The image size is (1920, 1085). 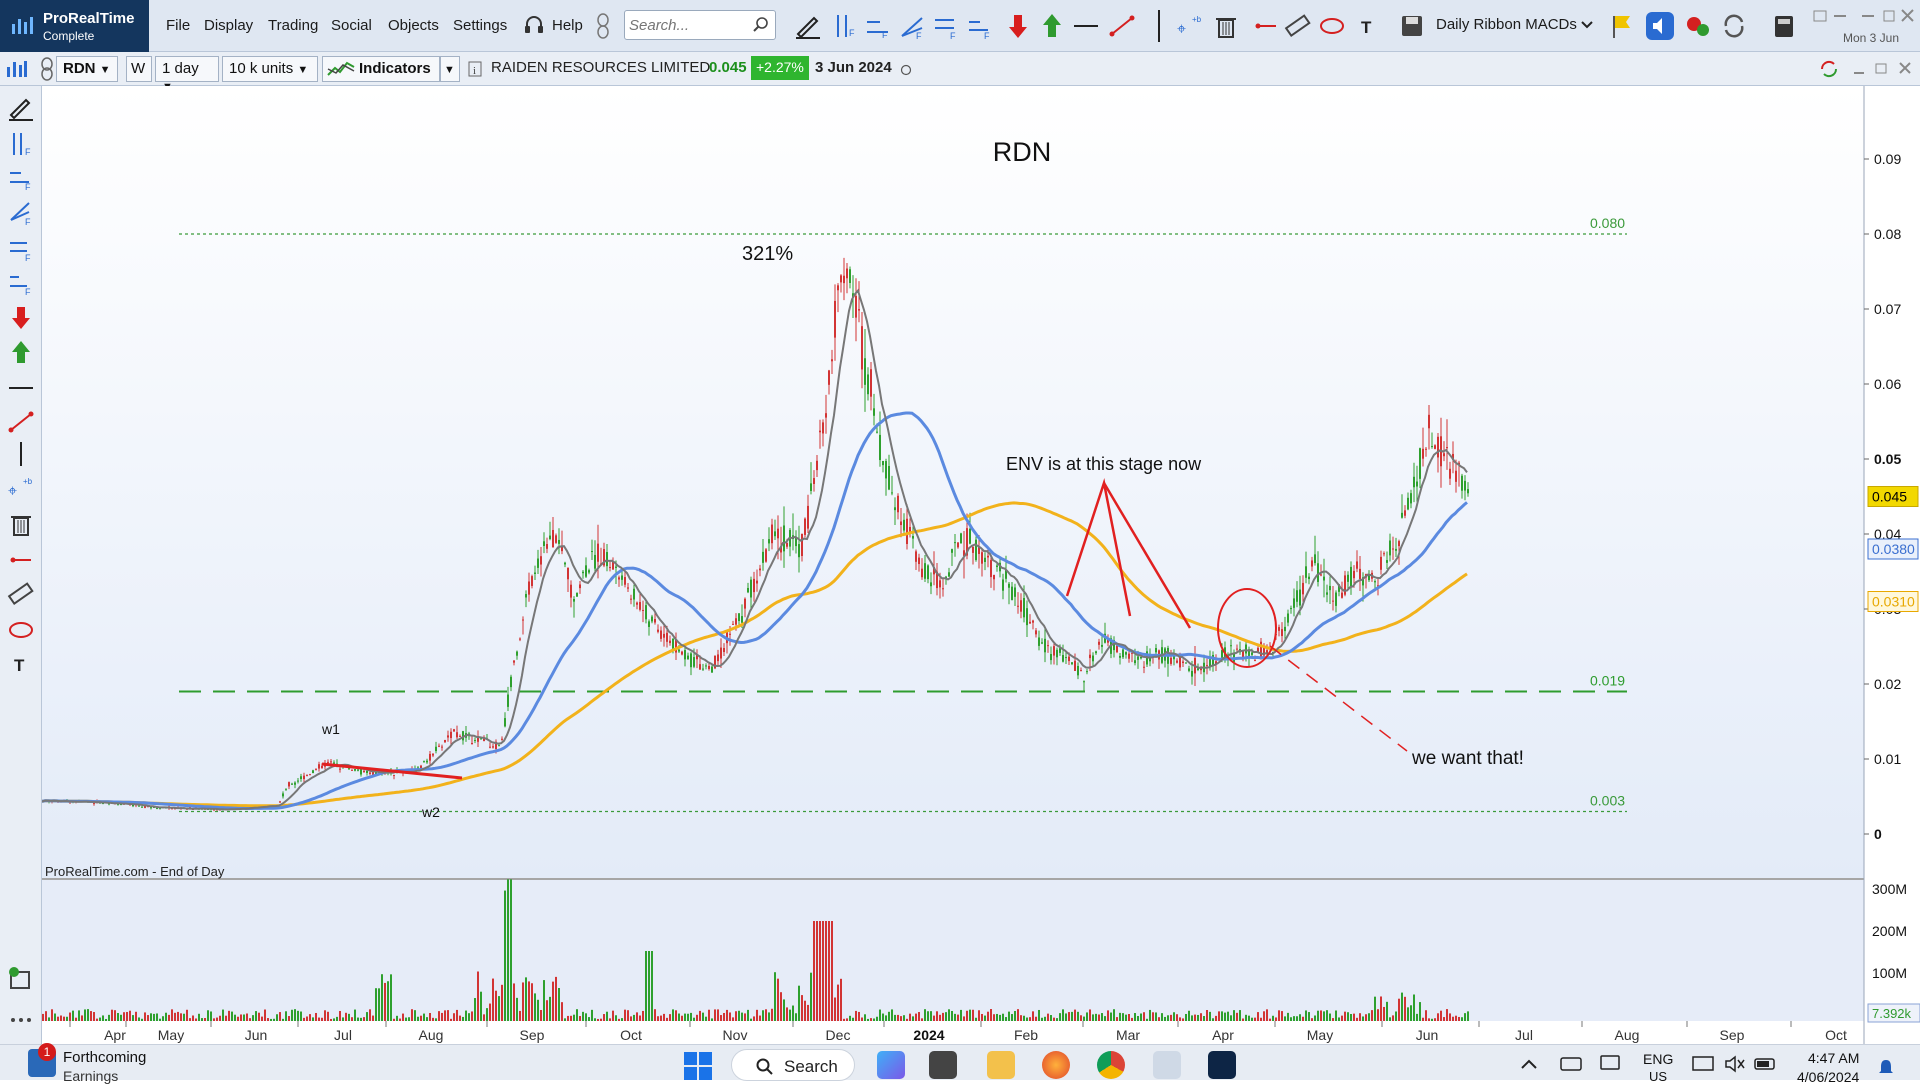 I want to click on save-icon, so click(x=1412, y=26).